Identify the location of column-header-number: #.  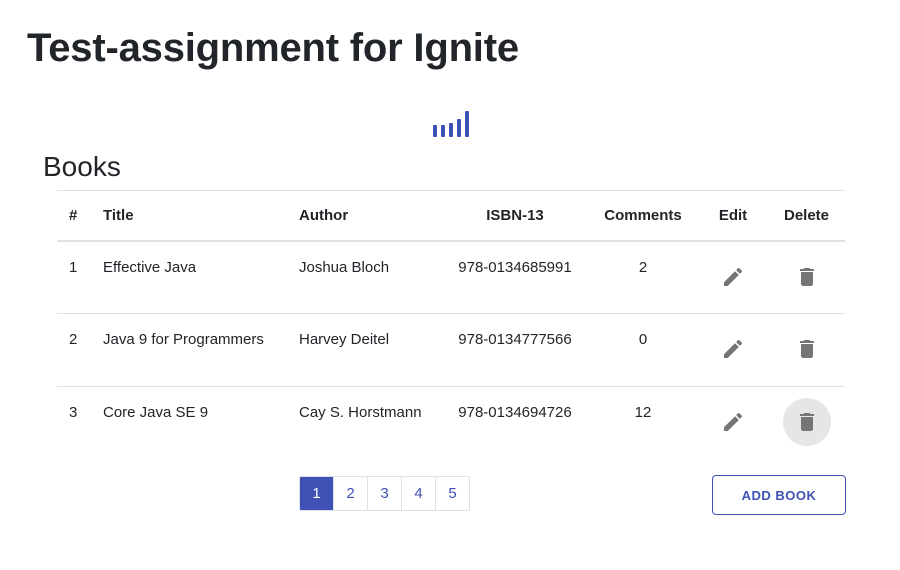
(74, 216).